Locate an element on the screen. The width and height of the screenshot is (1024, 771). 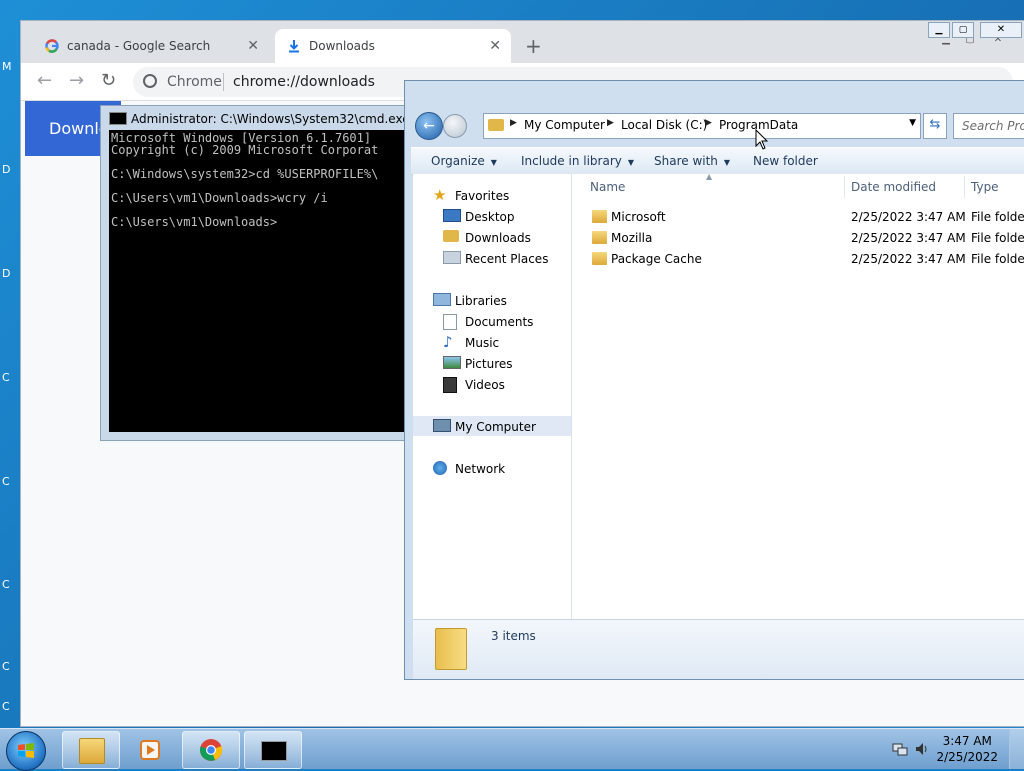
column-header-name: Name is located at coordinates (607, 187).